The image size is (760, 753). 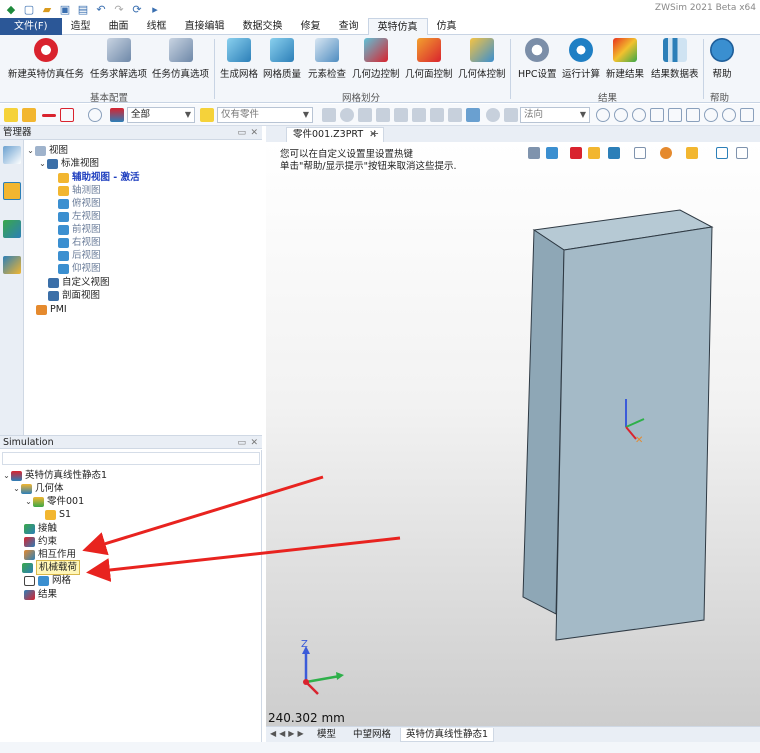 I want to click on face-control-button: 几何面控制, so click(x=429, y=59).